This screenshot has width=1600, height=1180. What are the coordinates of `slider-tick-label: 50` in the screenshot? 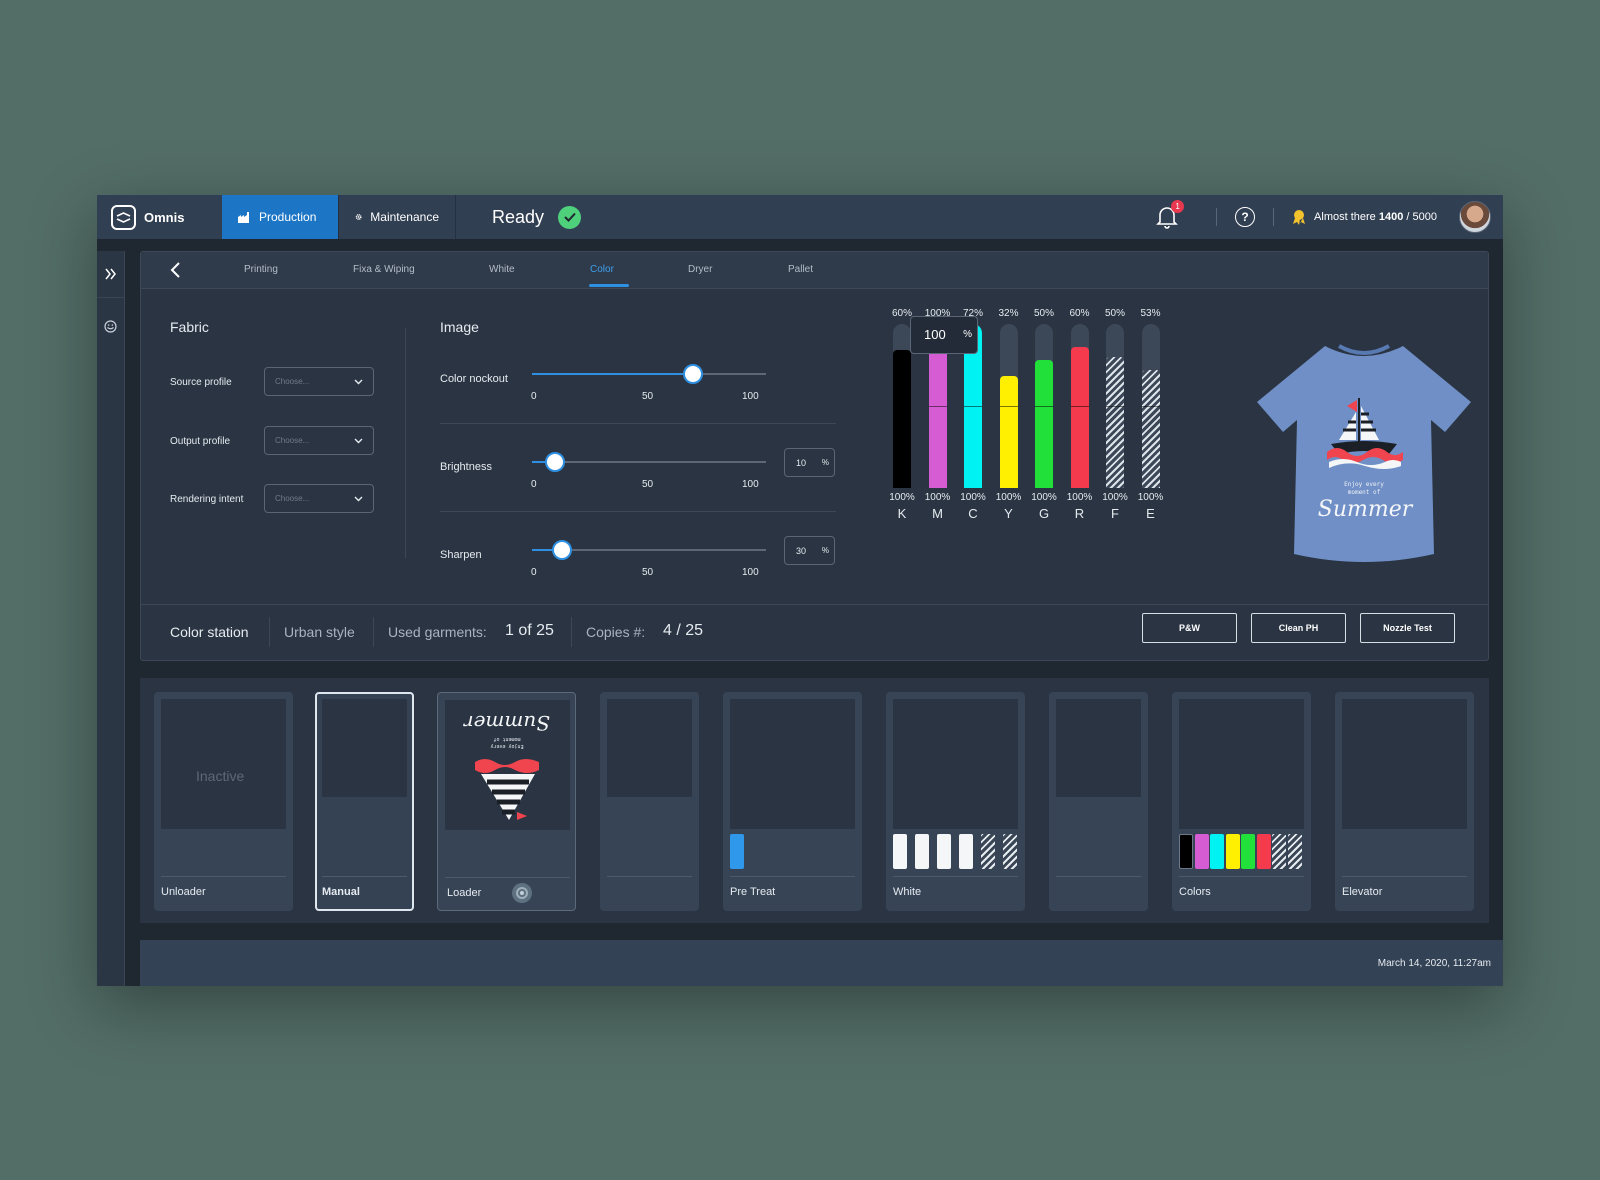 It's located at (648, 396).